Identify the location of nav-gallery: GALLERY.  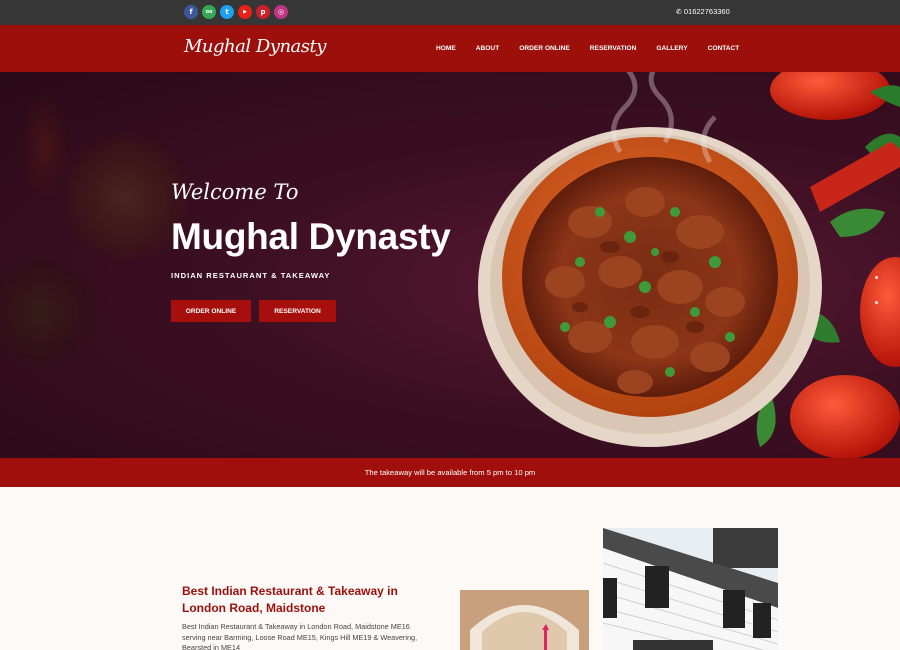
(671, 48).